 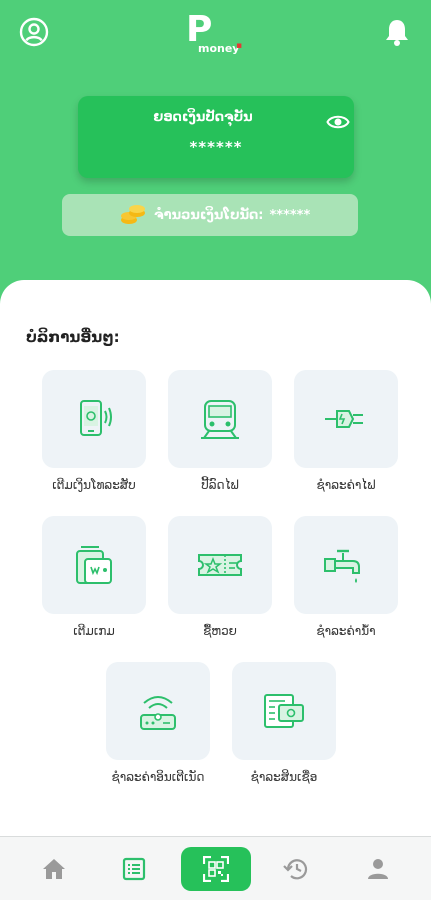 What do you see at coordinates (219, 48) in the screenshot?
I see `logo-text: money` at bounding box center [219, 48].